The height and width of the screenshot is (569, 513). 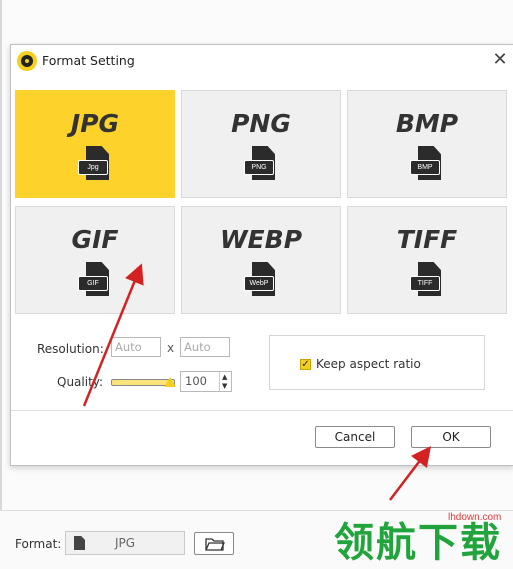 I want to click on watermark-url: lhdown.com, so click(x=475, y=517).